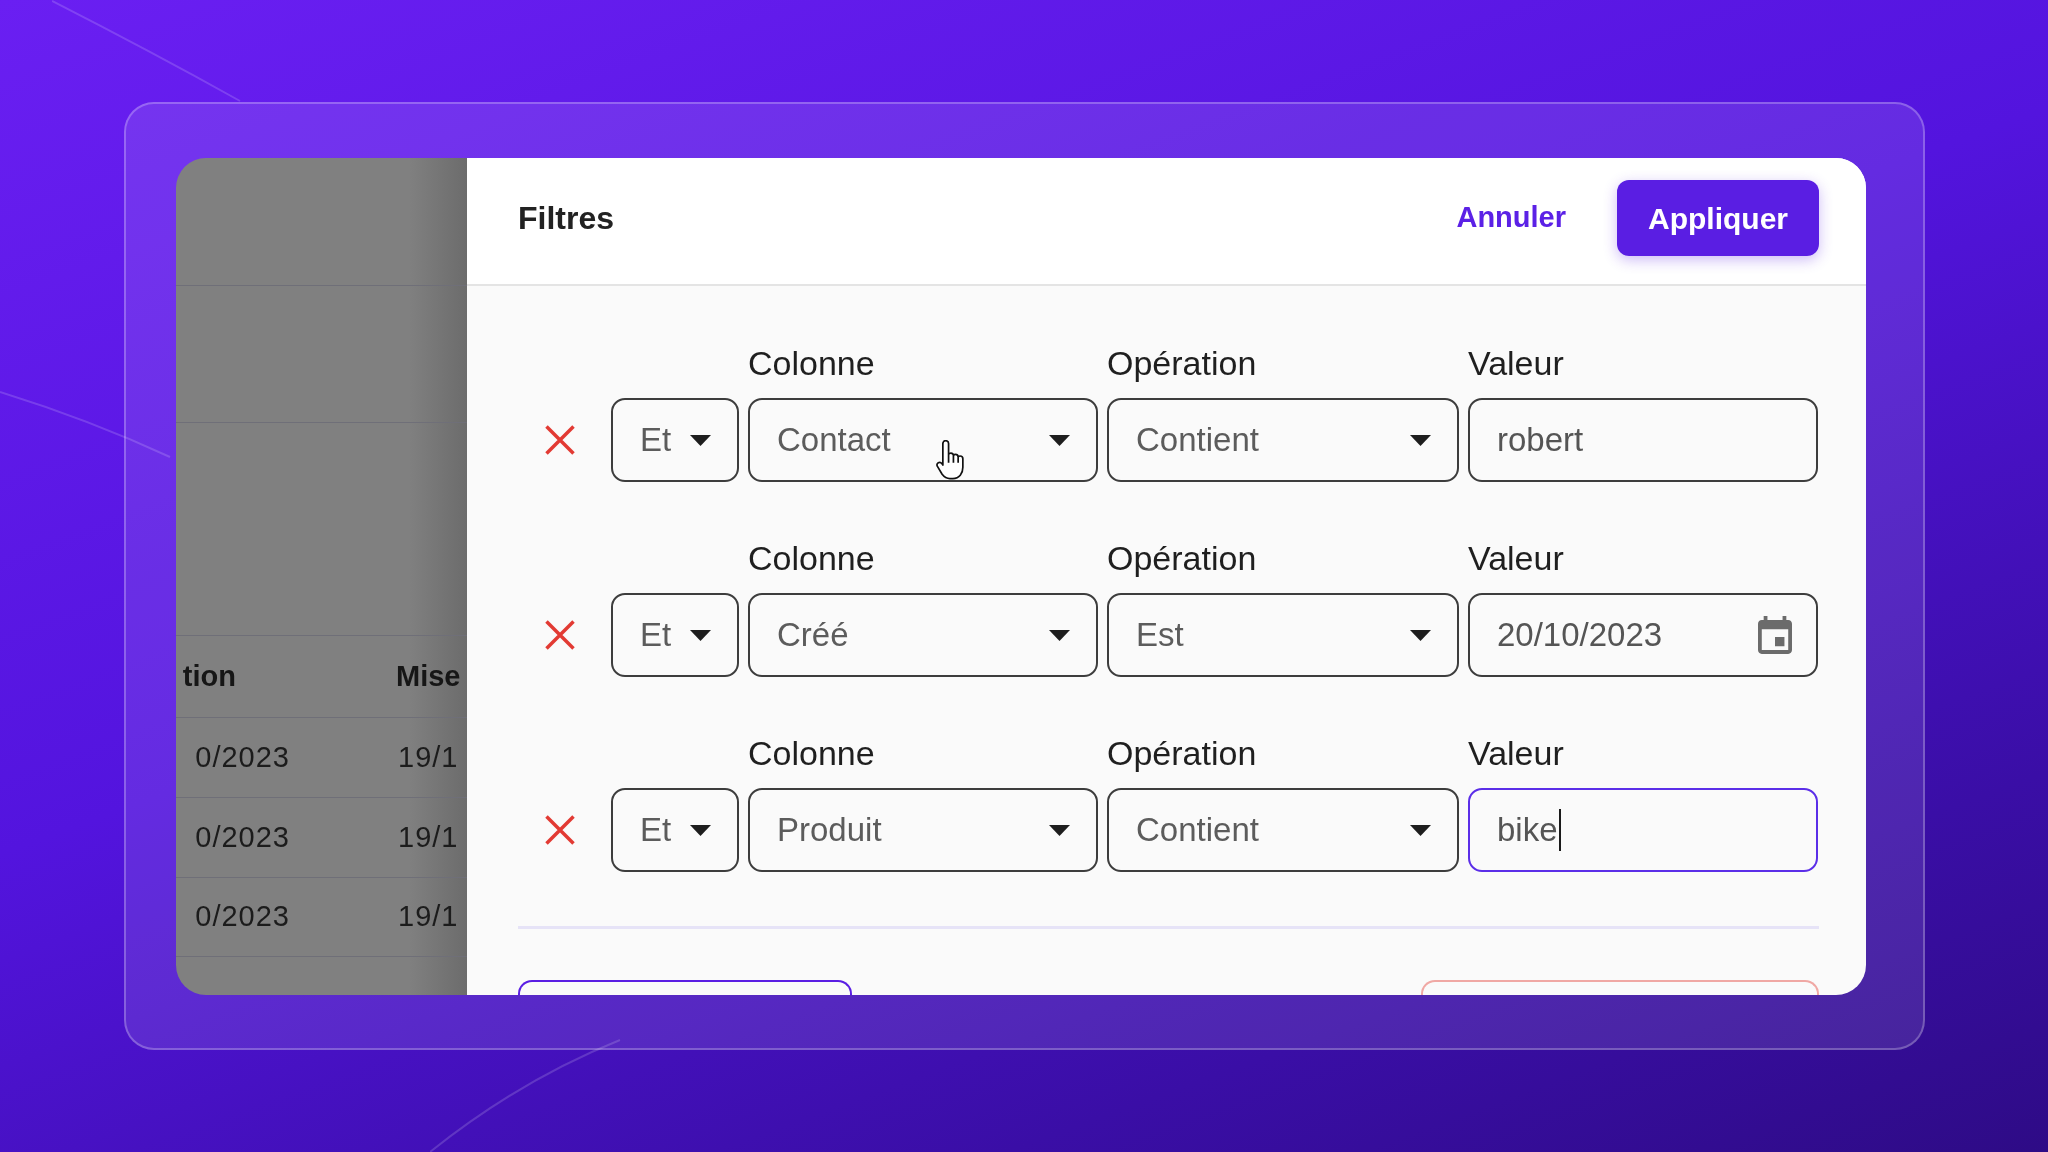 The image size is (2048, 1152). I want to click on text-caret-icon, so click(1559, 830).